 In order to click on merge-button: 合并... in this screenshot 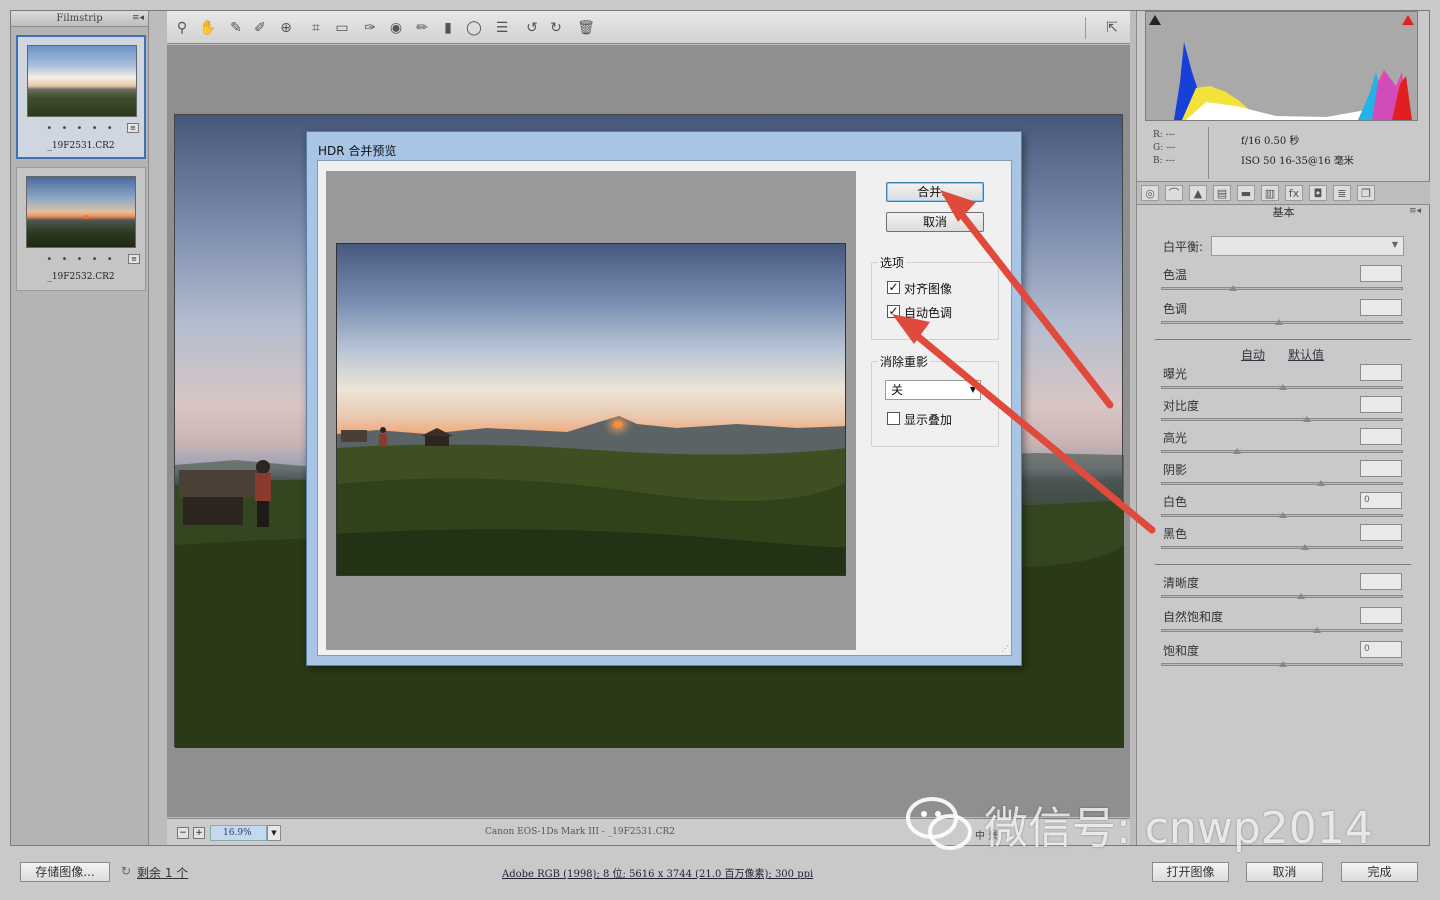, I will do `click(935, 192)`.